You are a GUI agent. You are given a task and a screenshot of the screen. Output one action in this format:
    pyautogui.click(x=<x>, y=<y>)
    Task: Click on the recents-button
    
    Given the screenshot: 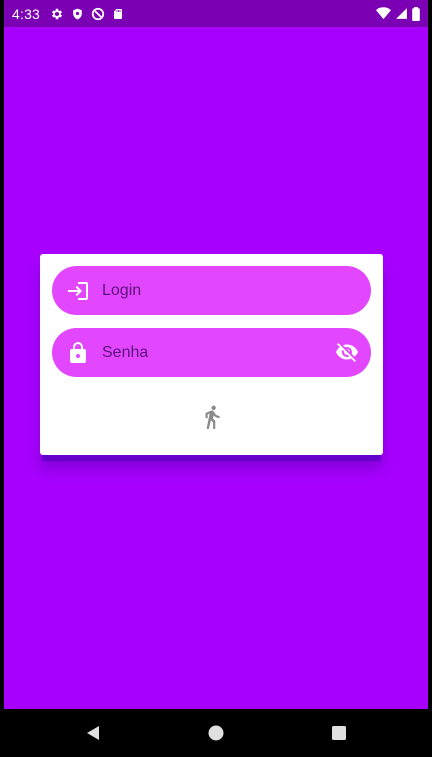 What is the action you would take?
    pyautogui.click(x=339, y=733)
    